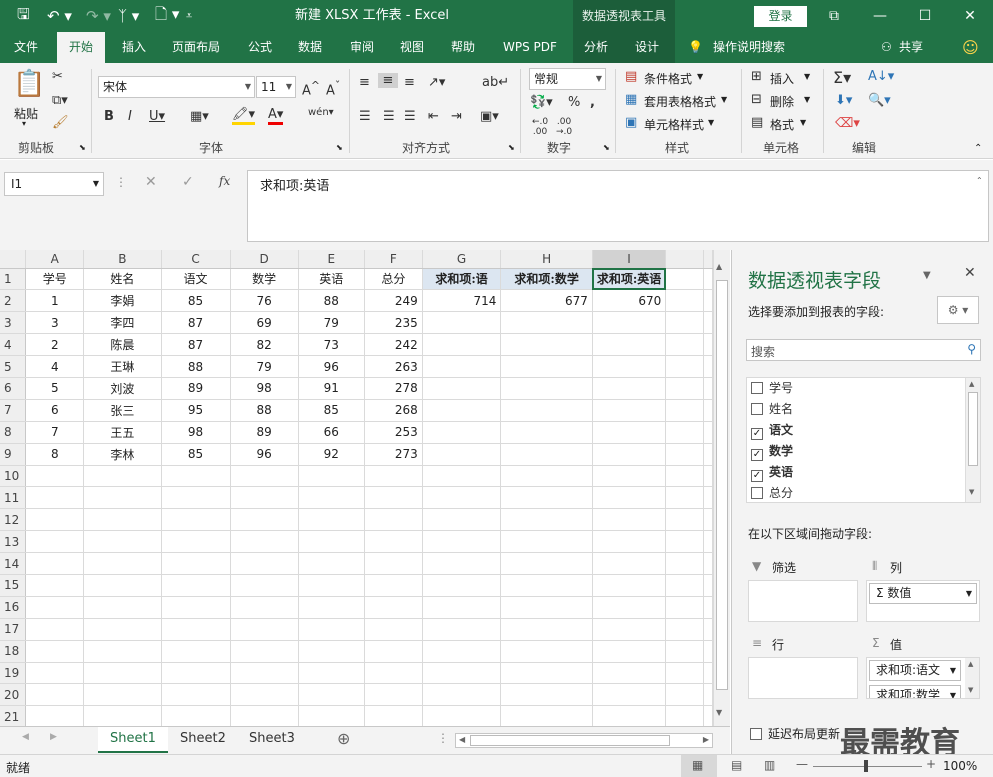 This screenshot has height=777, width=993. Describe the element at coordinates (436, 82) in the screenshot. I see `orientation-icon: ↗▾` at that location.